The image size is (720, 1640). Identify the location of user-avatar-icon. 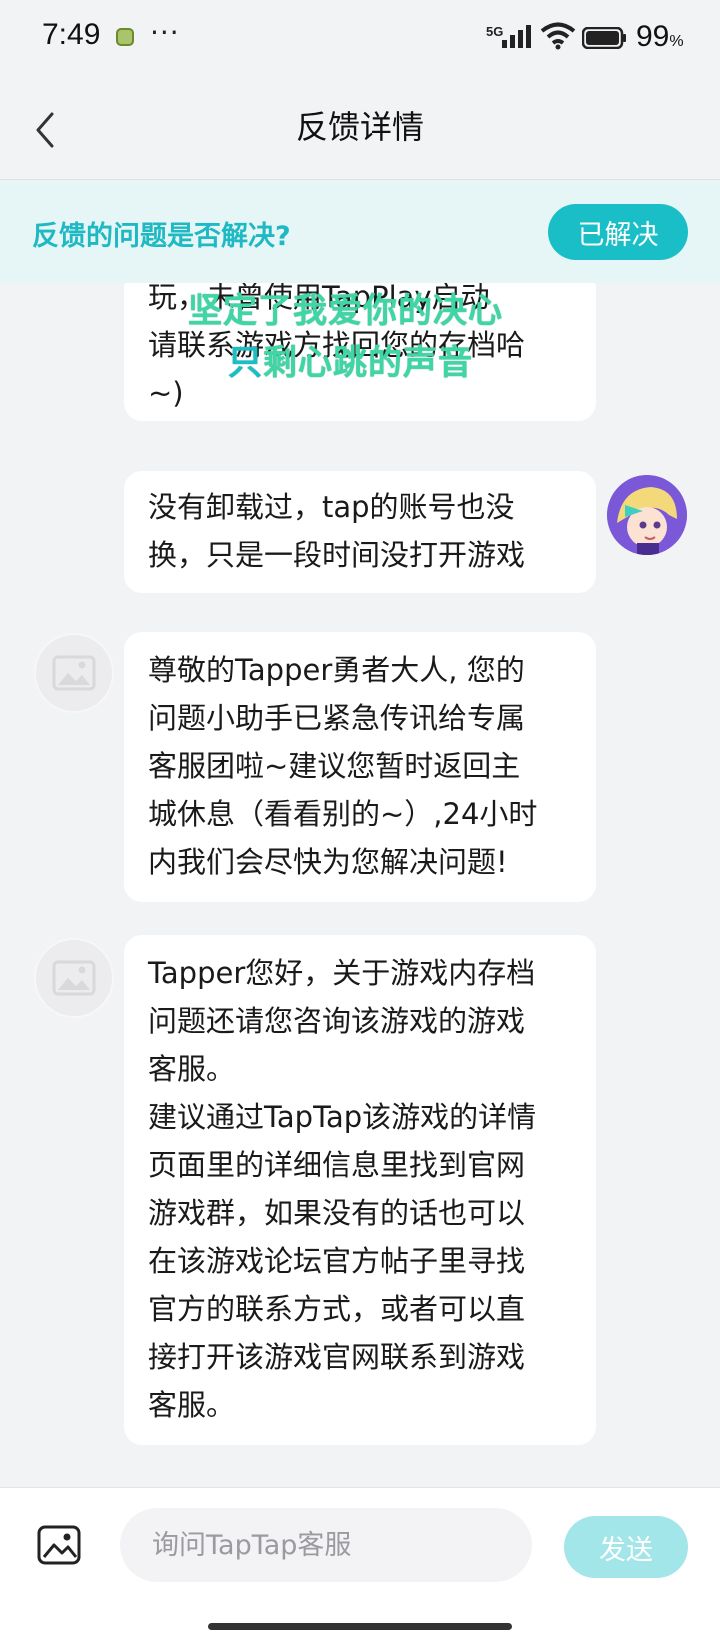
(647, 515).